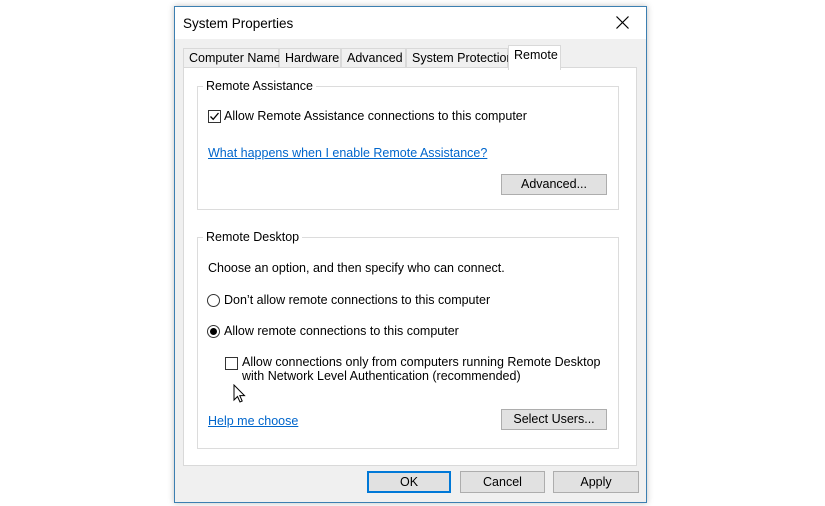  What do you see at coordinates (373, 58) in the screenshot?
I see `tab-advanced: Advanced` at bounding box center [373, 58].